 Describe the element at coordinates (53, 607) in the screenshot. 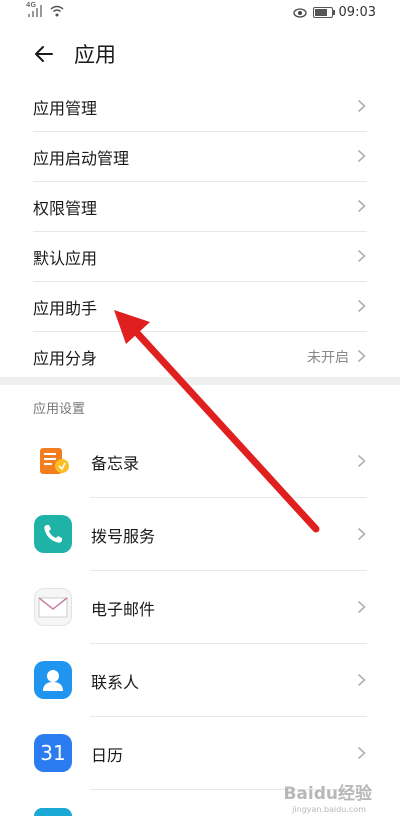

I see `mail-icon` at that location.